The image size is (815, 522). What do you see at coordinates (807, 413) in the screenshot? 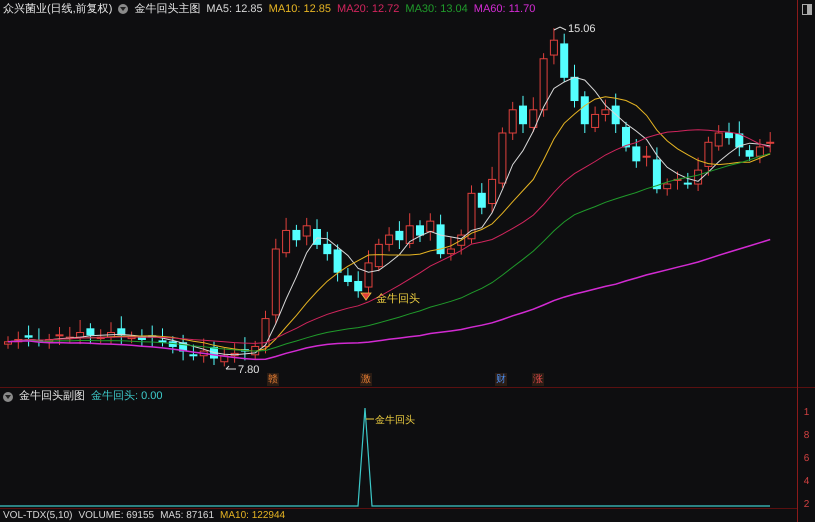
I see `axis-label: 1` at bounding box center [807, 413].